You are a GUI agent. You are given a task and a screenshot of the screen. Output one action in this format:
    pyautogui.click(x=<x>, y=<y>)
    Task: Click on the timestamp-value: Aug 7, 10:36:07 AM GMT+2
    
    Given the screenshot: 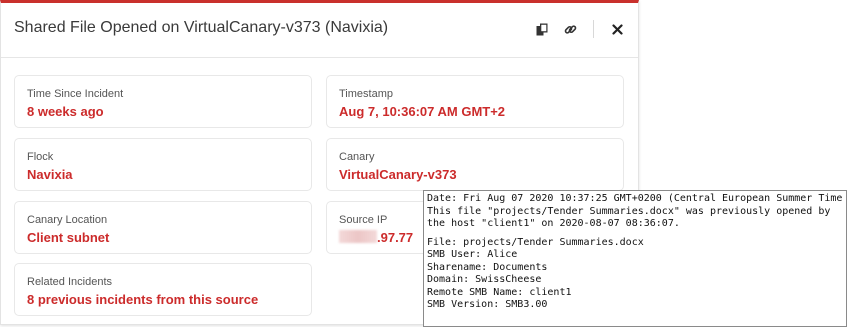 What is the action you would take?
    pyautogui.click(x=422, y=111)
    